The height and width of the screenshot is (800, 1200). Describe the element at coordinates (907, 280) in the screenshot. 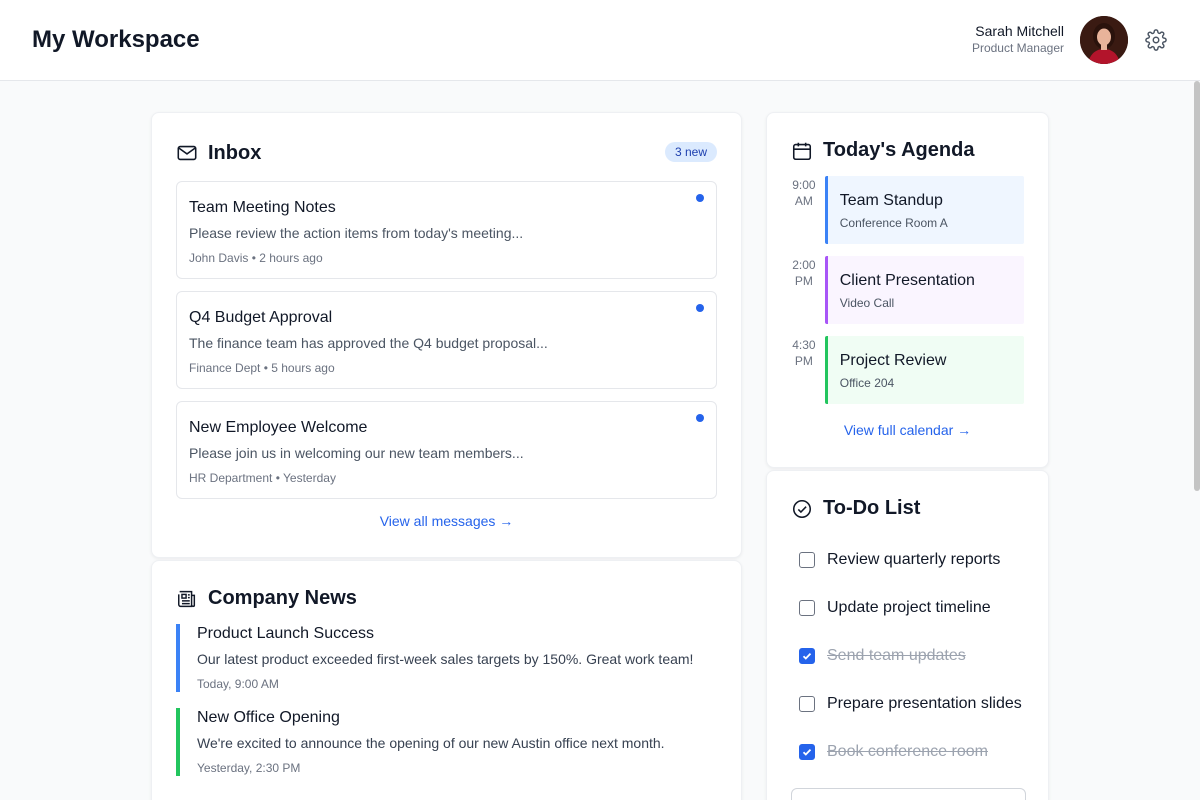

I see `event-title: Client Presentation` at that location.